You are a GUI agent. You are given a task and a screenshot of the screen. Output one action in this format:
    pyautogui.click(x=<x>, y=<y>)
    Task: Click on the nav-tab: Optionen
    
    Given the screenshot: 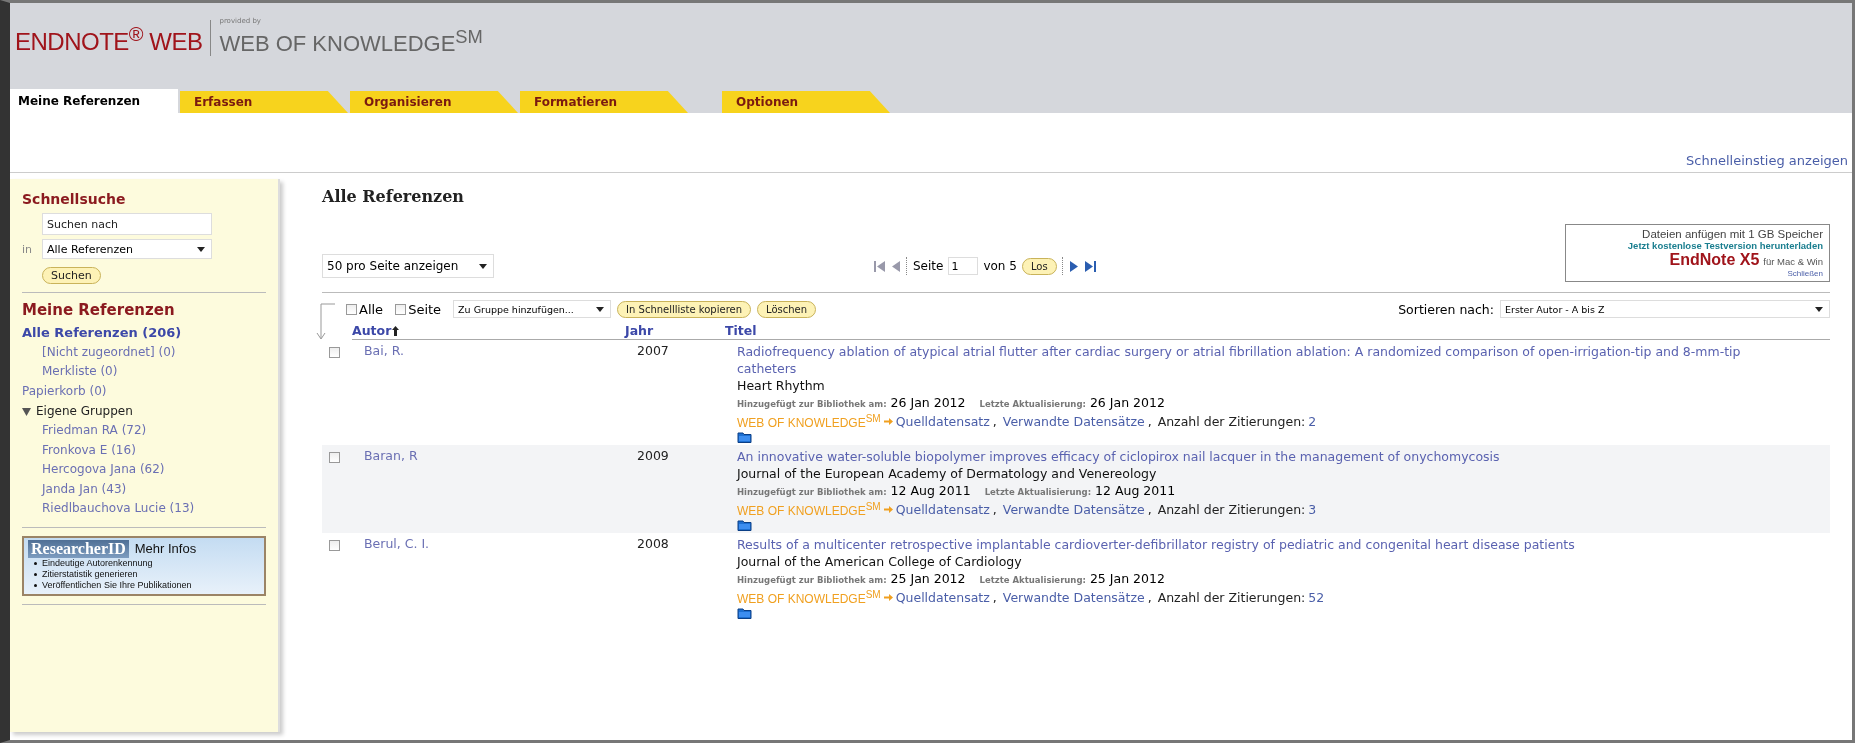 What is the action you would take?
    pyautogui.click(x=806, y=102)
    